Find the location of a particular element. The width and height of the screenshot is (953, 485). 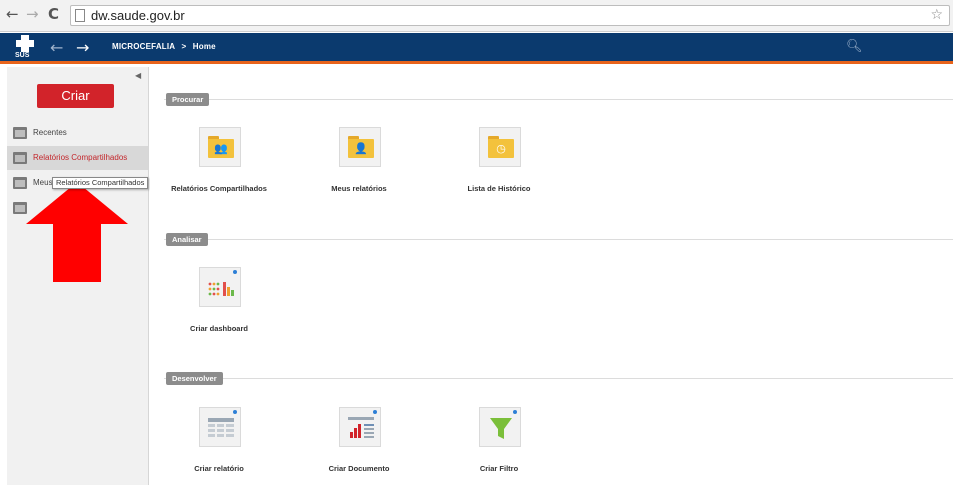

sidebar-item-label: Relatórios Compartilhados is located at coordinates (80, 157).